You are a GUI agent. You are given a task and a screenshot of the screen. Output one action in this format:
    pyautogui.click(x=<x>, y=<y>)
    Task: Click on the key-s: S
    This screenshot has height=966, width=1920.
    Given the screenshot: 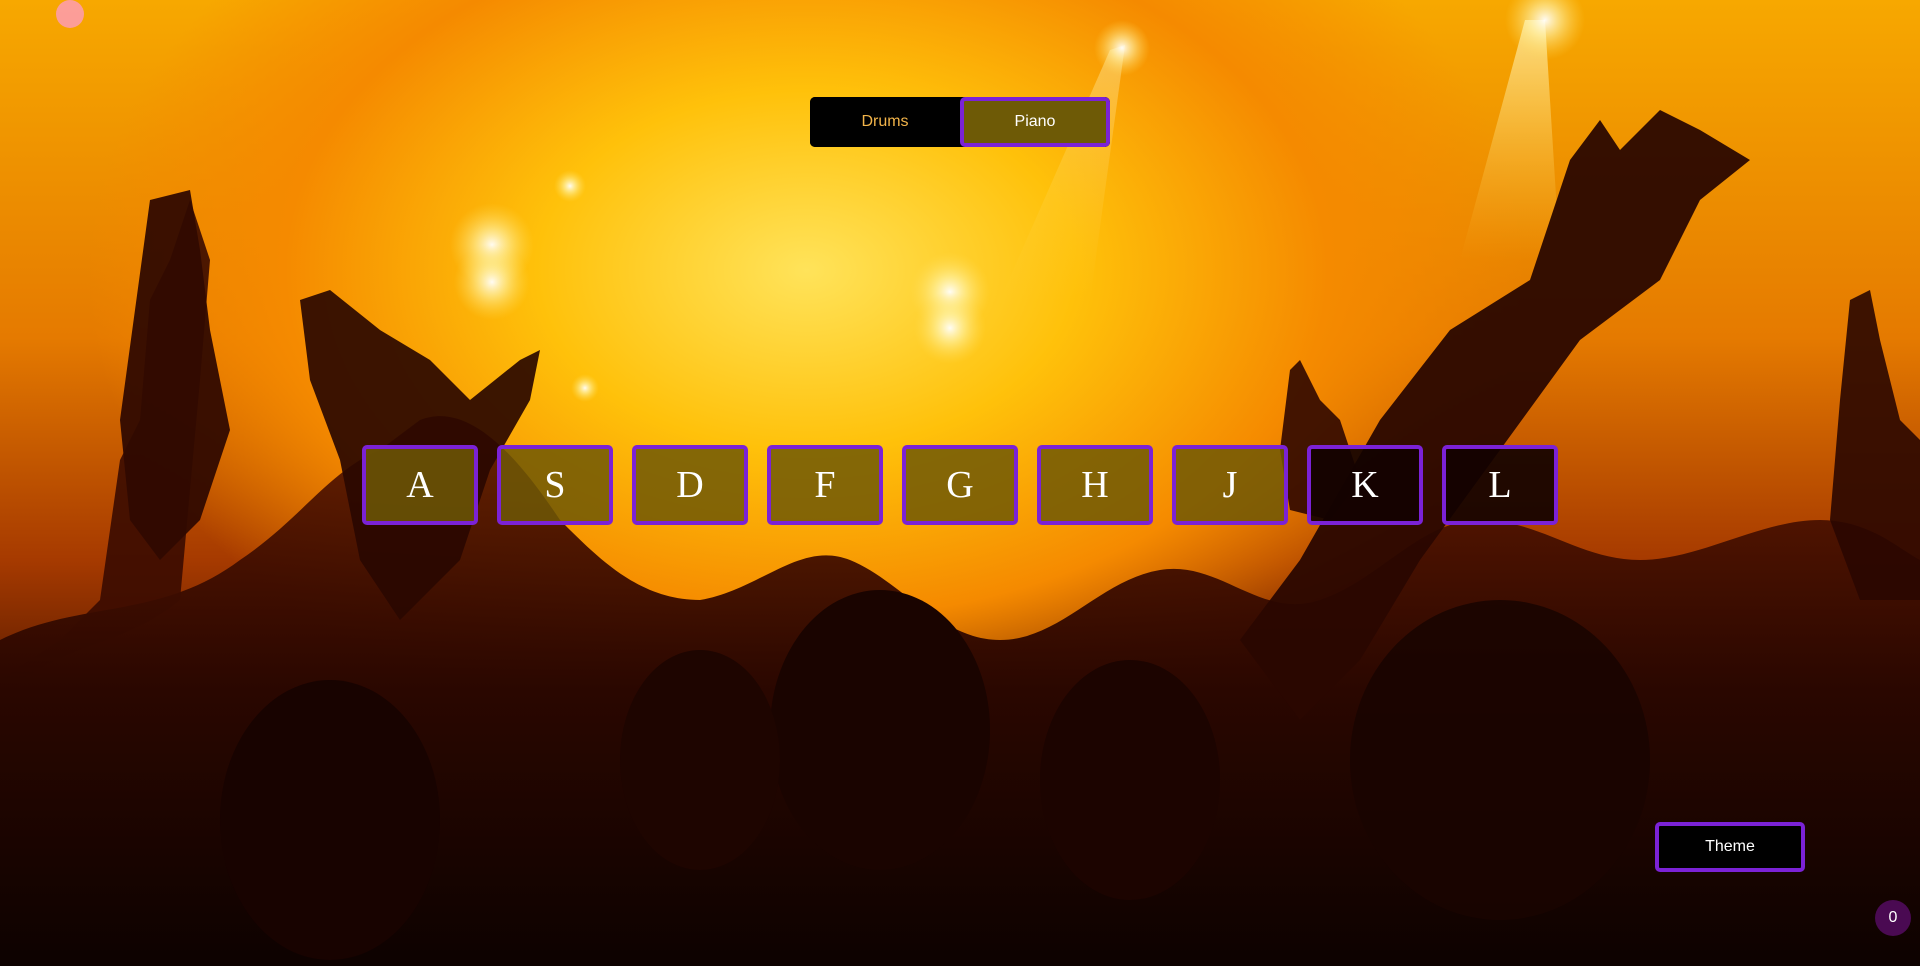 What is the action you would take?
    pyautogui.click(x=555, y=485)
    